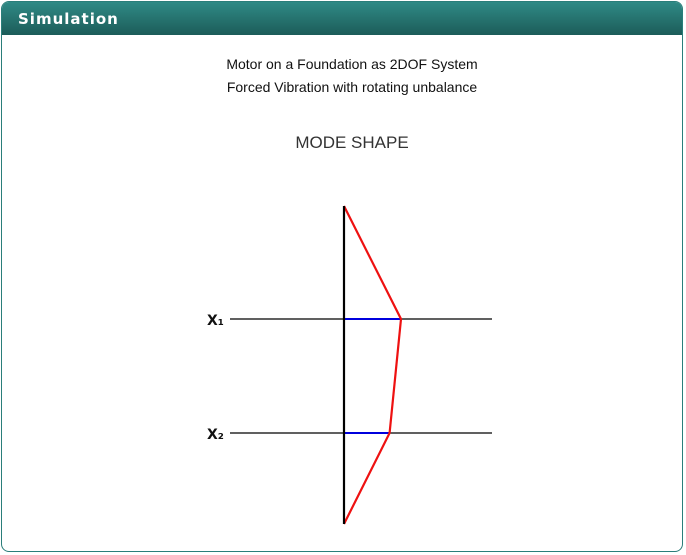 The image size is (686, 555). I want to click on mass-2-label: X₂, so click(215, 435).